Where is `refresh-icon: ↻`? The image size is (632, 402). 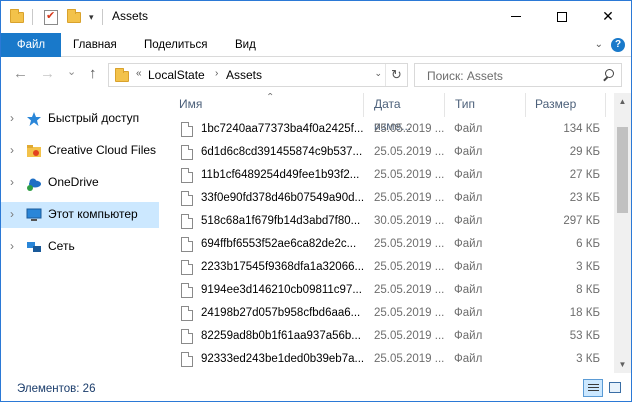 refresh-icon: ↻ is located at coordinates (396, 75).